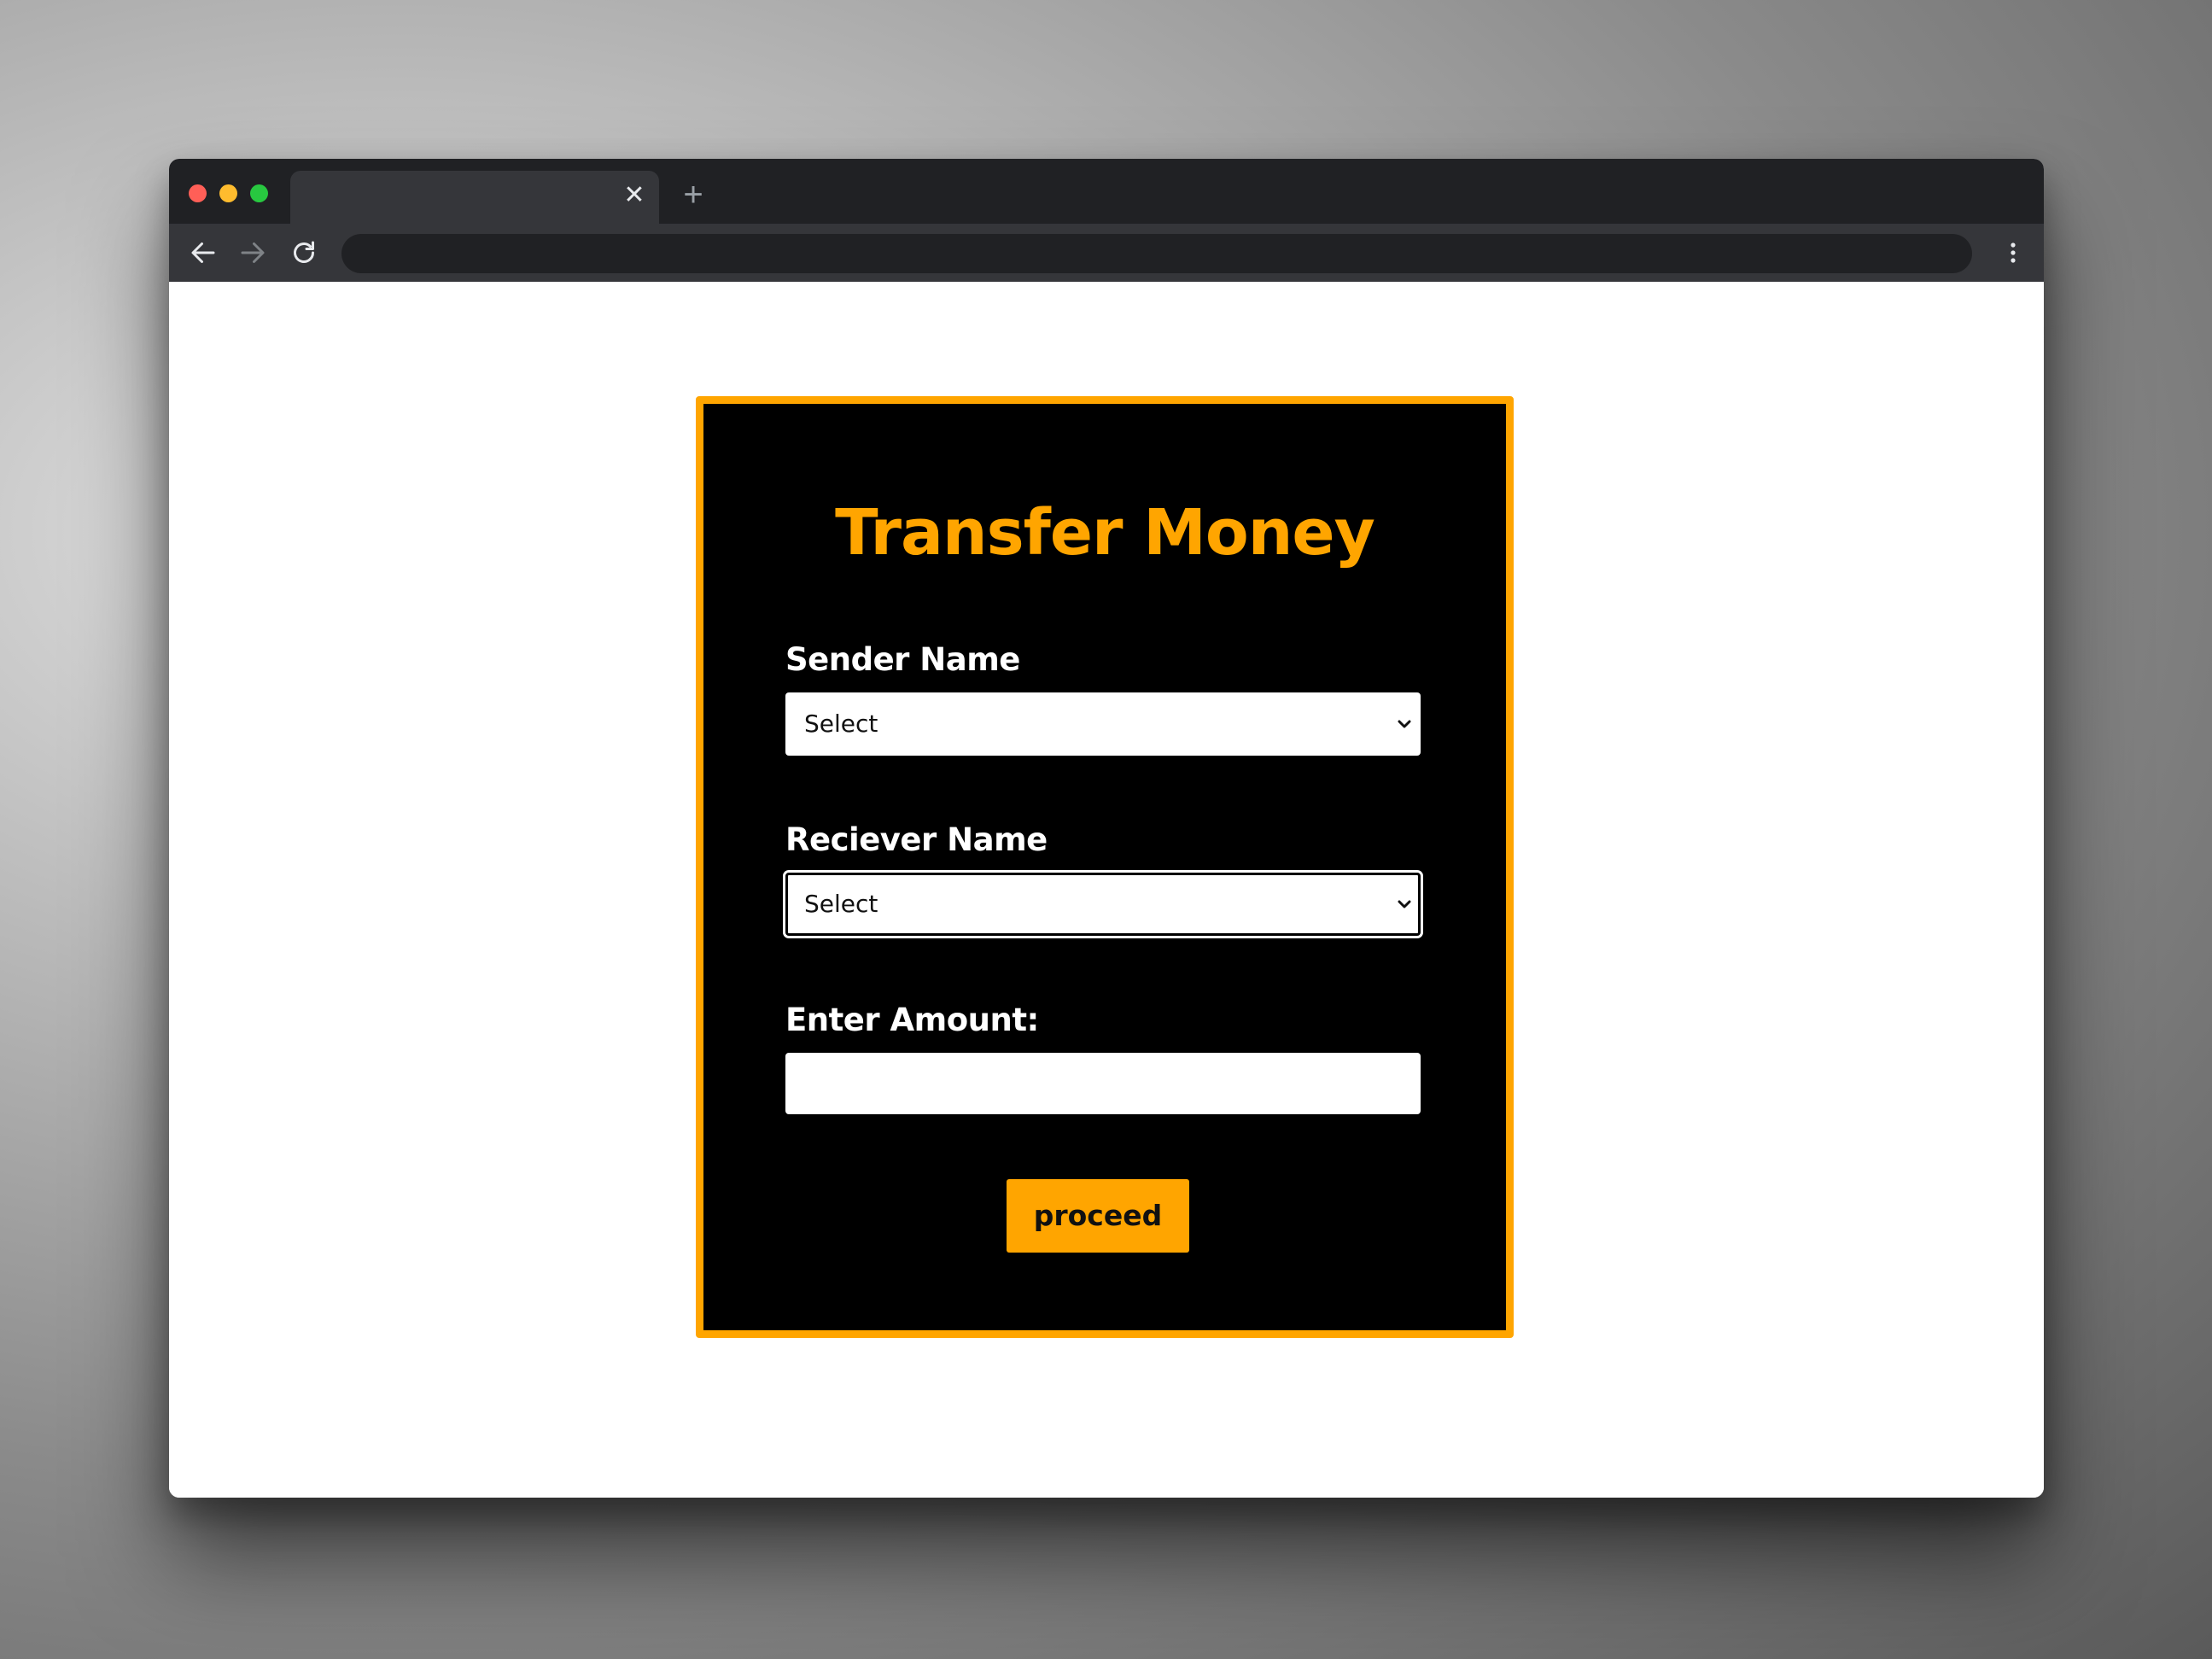  I want to click on tab-bar: ✕ +, so click(1106, 191).